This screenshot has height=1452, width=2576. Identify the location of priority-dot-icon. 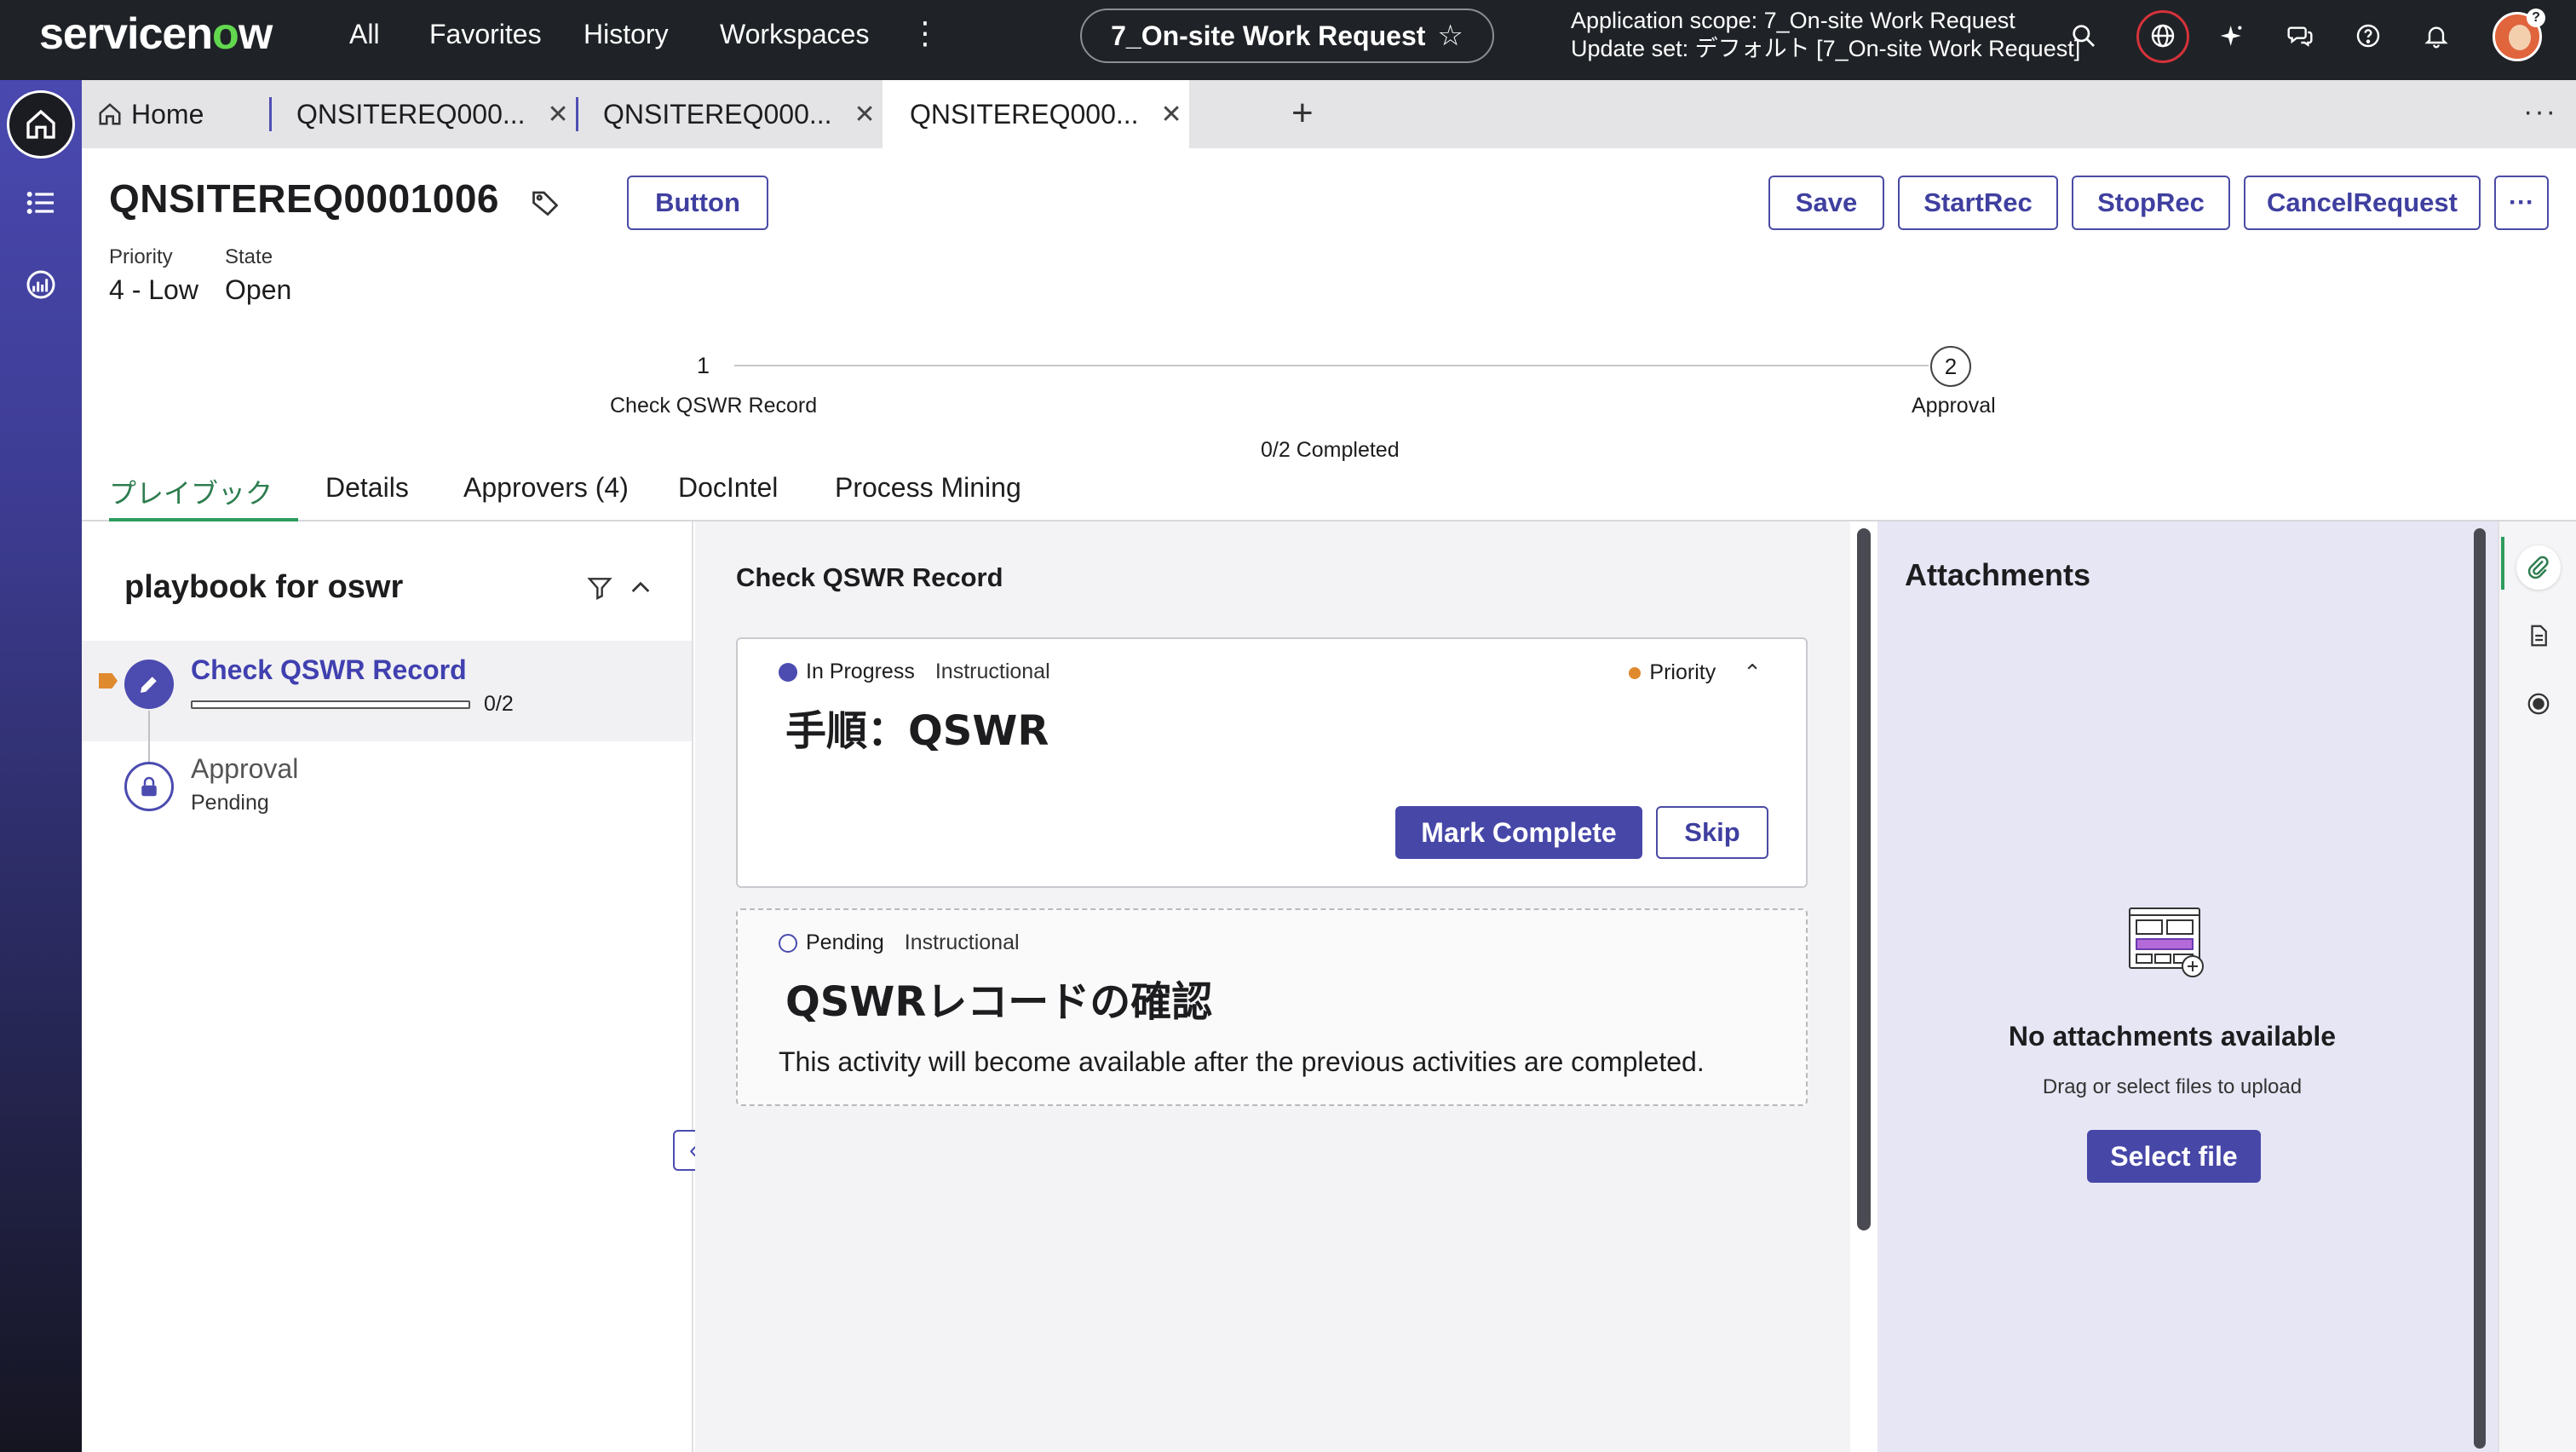
(1635, 672).